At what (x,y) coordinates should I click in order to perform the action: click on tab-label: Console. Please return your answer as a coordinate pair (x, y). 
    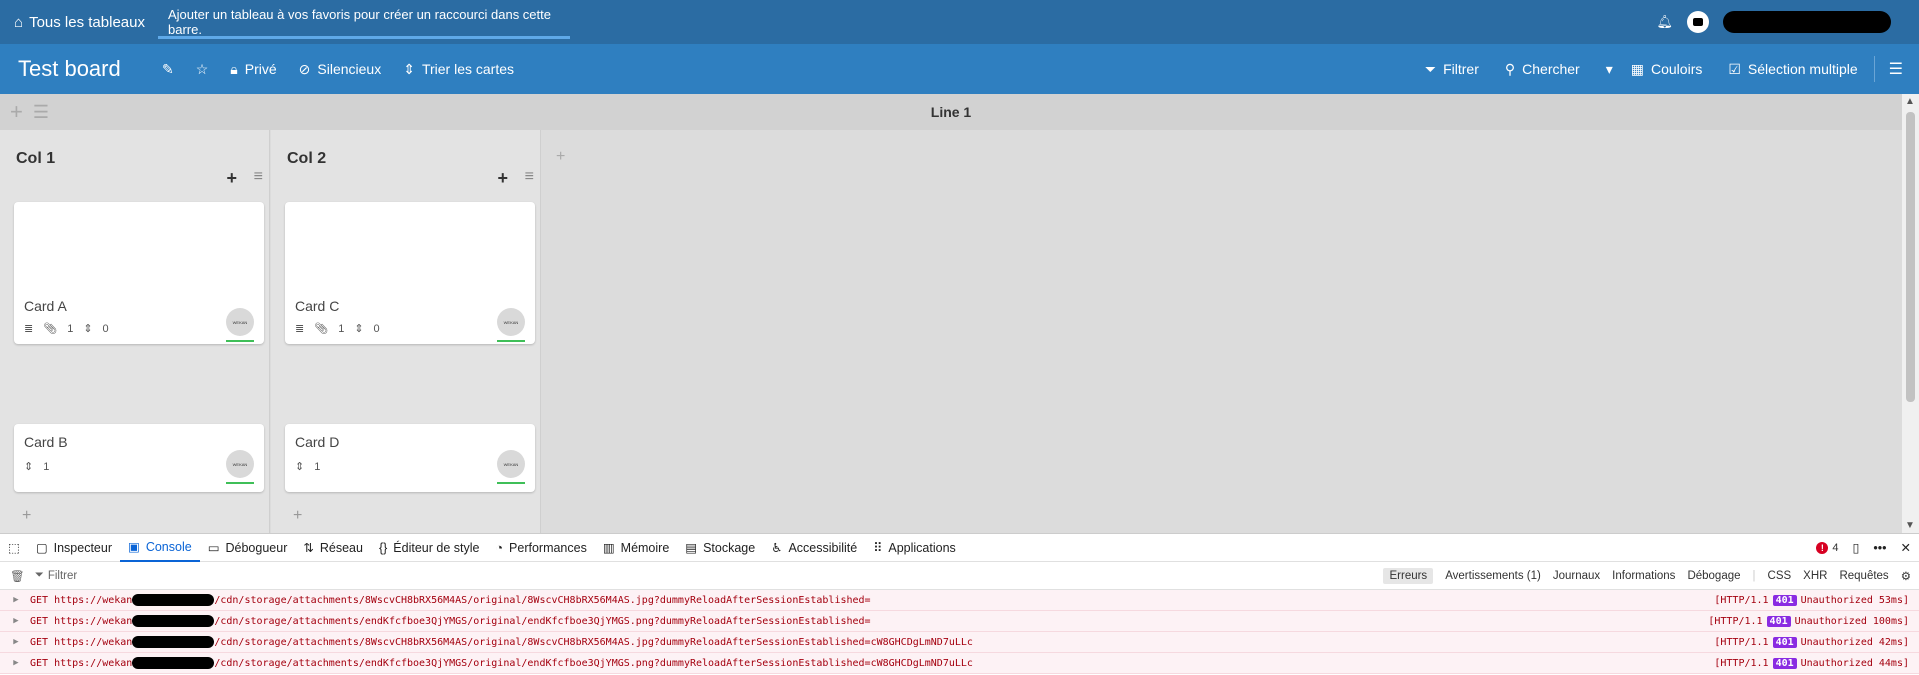
    Looking at the image, I should click on (168, 546).